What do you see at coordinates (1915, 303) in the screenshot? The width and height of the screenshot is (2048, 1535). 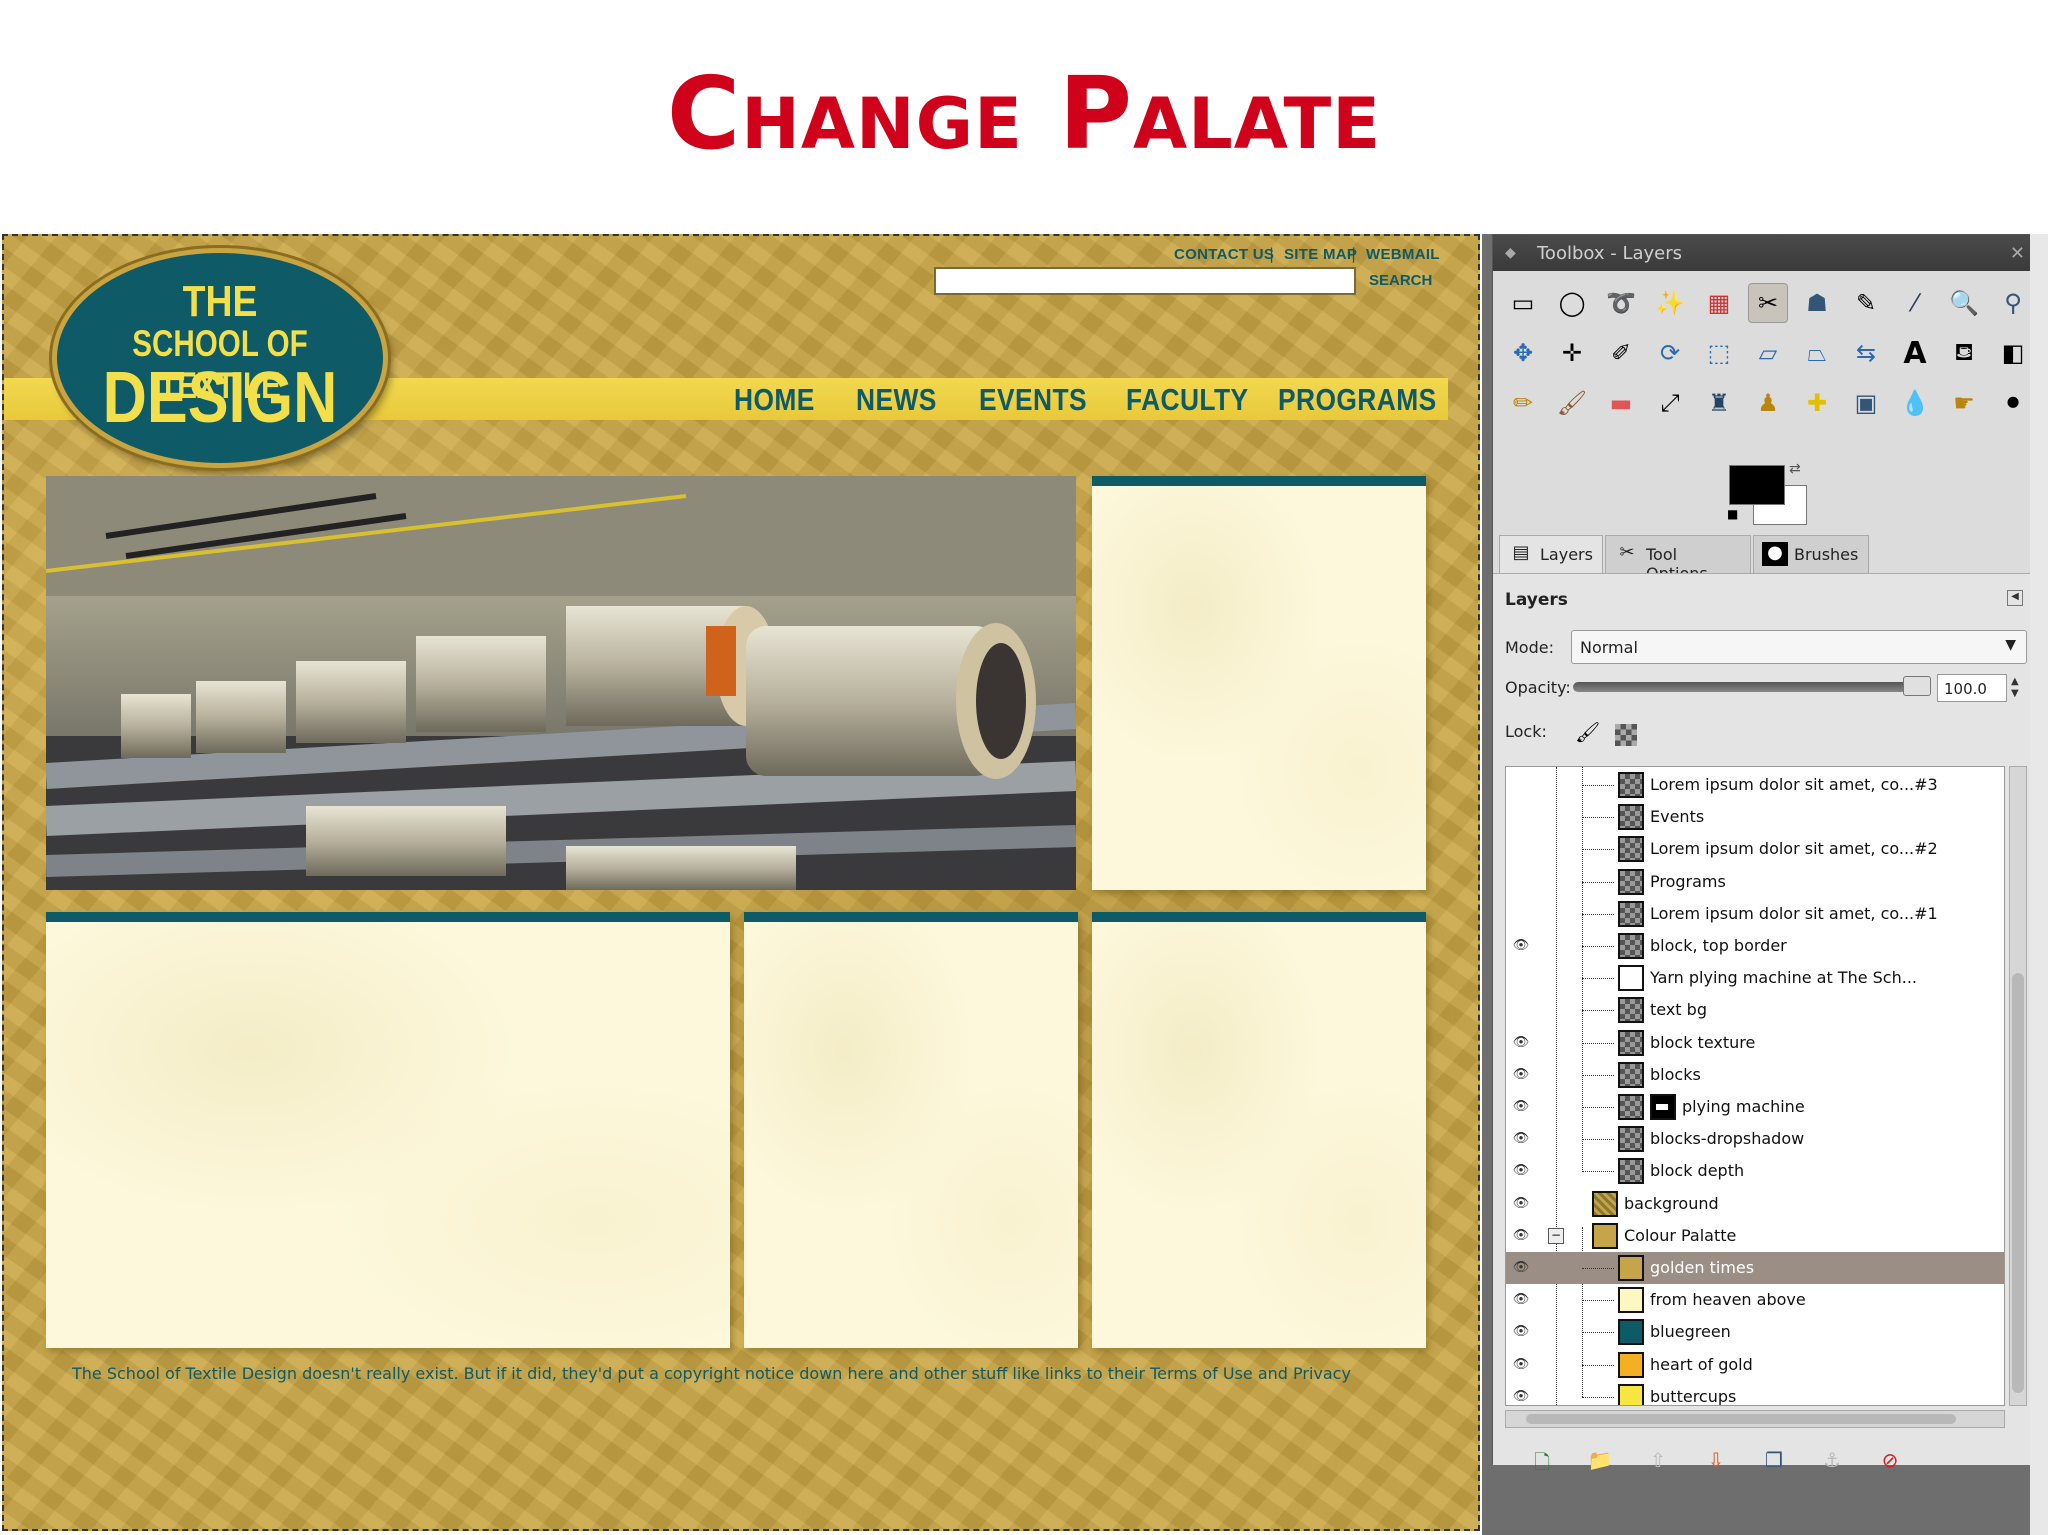 I see `color-picker-icon: ⁄` at bounding box center [1915, 303].